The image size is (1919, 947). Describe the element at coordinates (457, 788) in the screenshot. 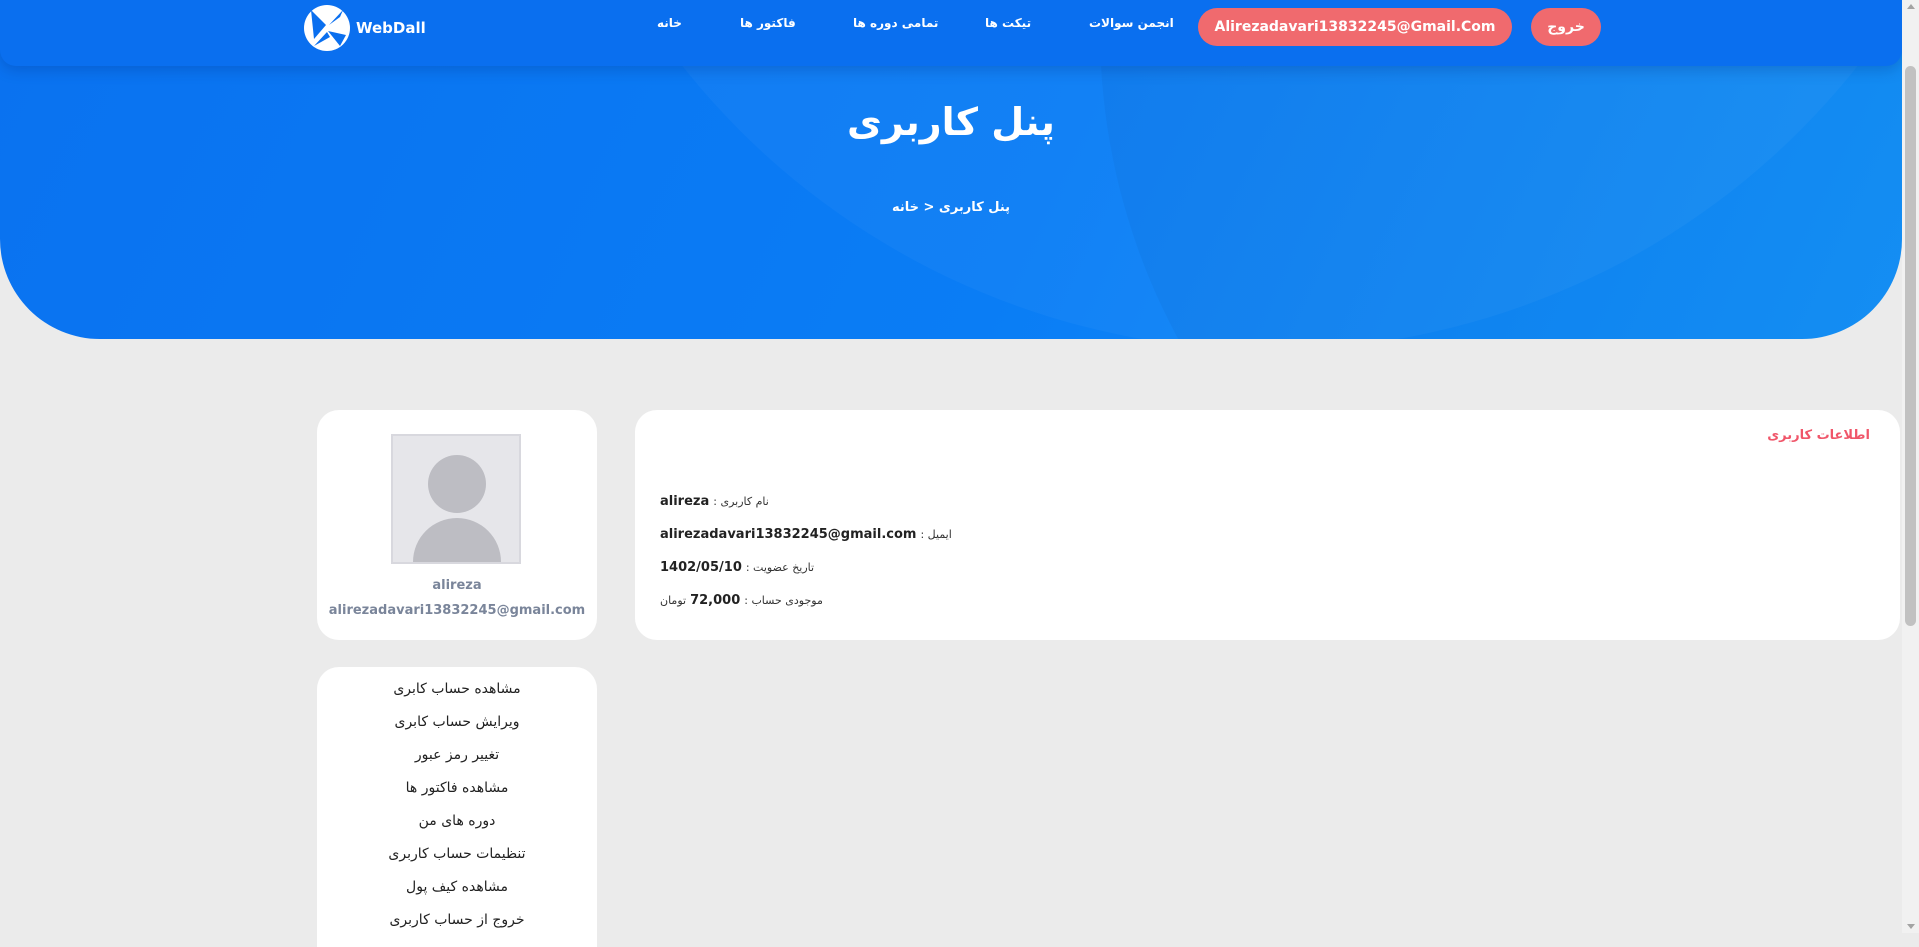

I see `menu-view-invoices: مشاهده فاکتور ها` at that location.